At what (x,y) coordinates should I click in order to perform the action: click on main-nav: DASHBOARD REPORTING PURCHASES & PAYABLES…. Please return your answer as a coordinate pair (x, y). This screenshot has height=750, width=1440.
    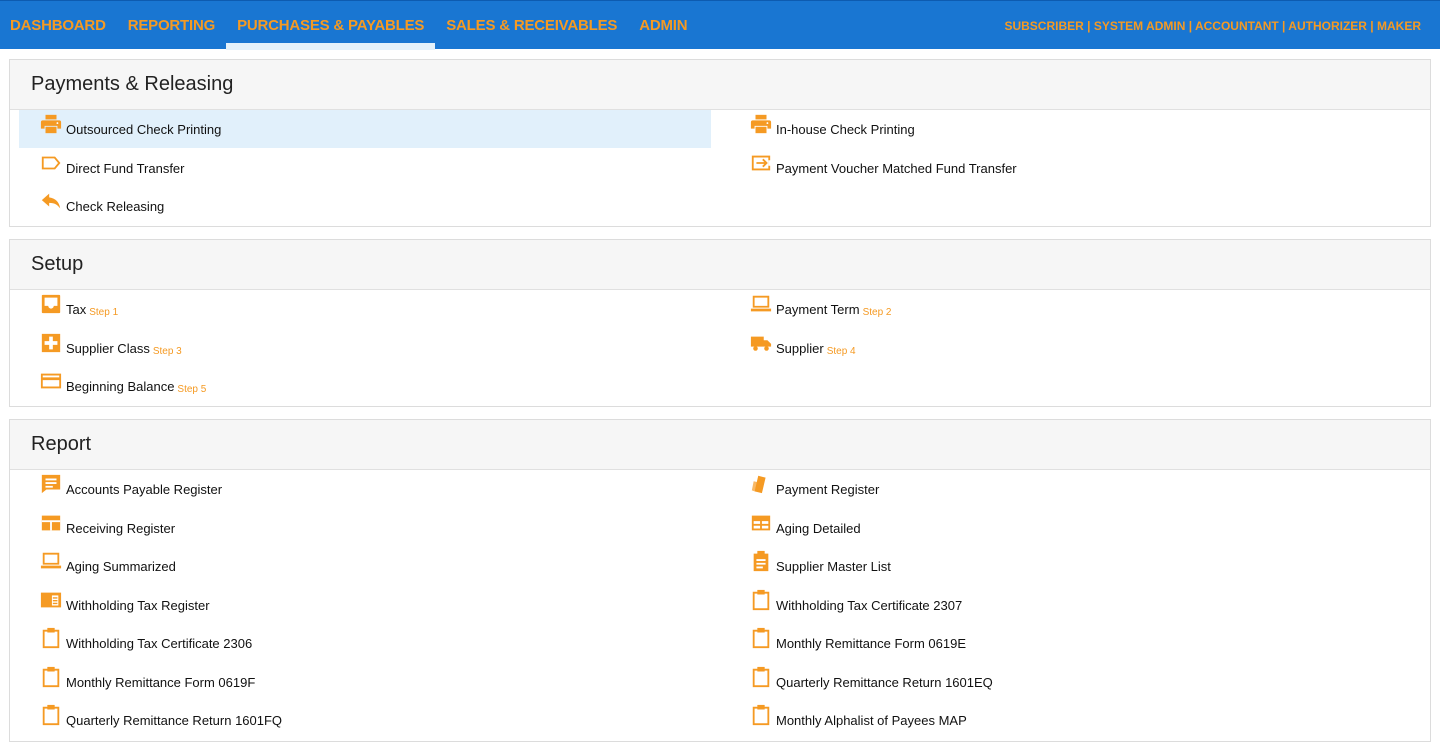
    Looking at the image, I should click on (349, 25).